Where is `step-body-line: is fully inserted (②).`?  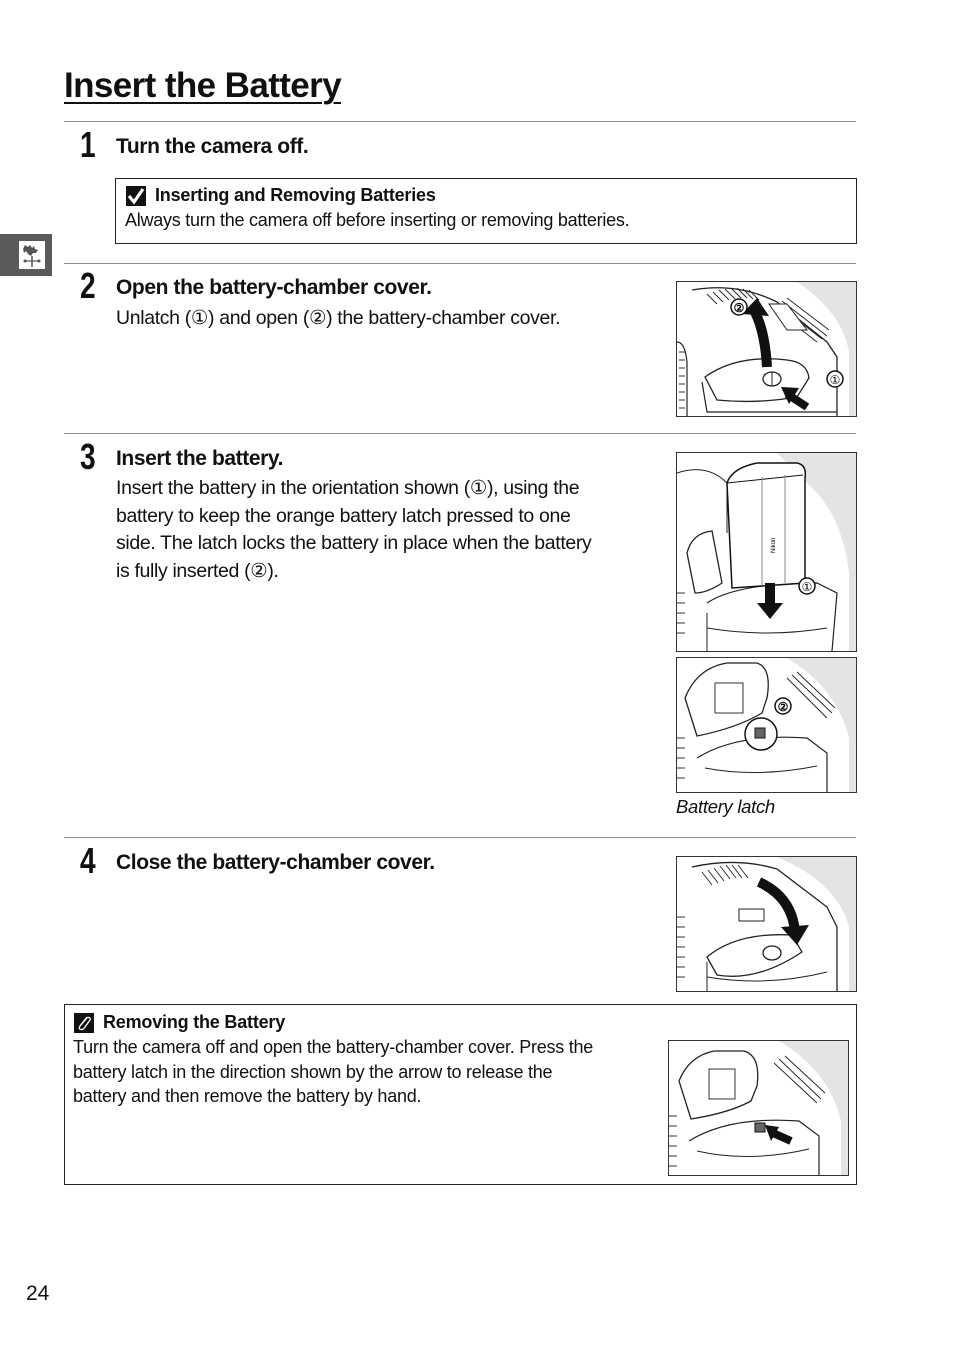
step-body-line: is fully inserted (②). is located at coordinates (197, 570).